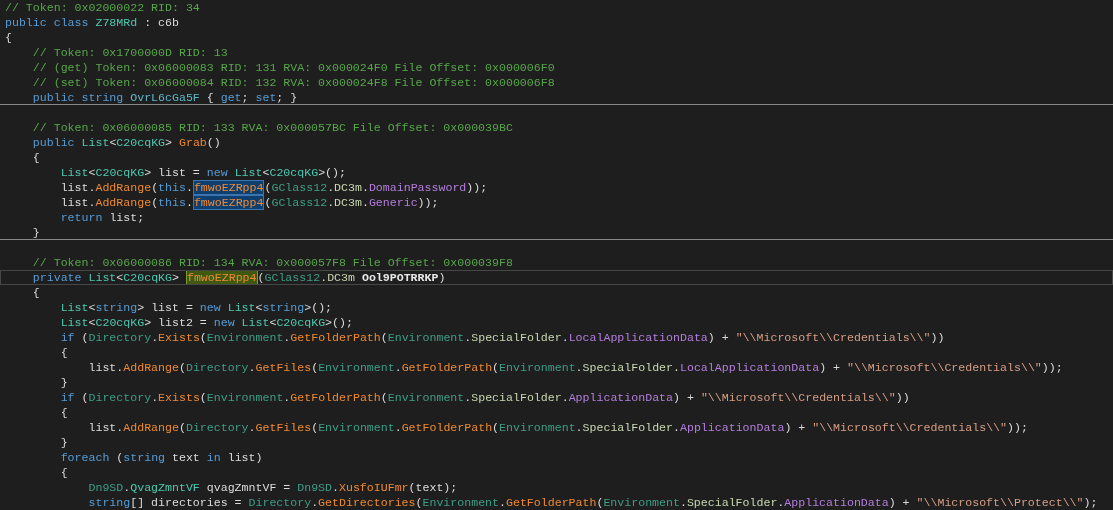 The width and height of the screenshot is (1113, 510). What do you see at coordinates (206, 322) in the screenshot?
I see `code-line: List<C20cqKG> list2 = new List<C20cqKG>();` at bounding box center [206, 322].